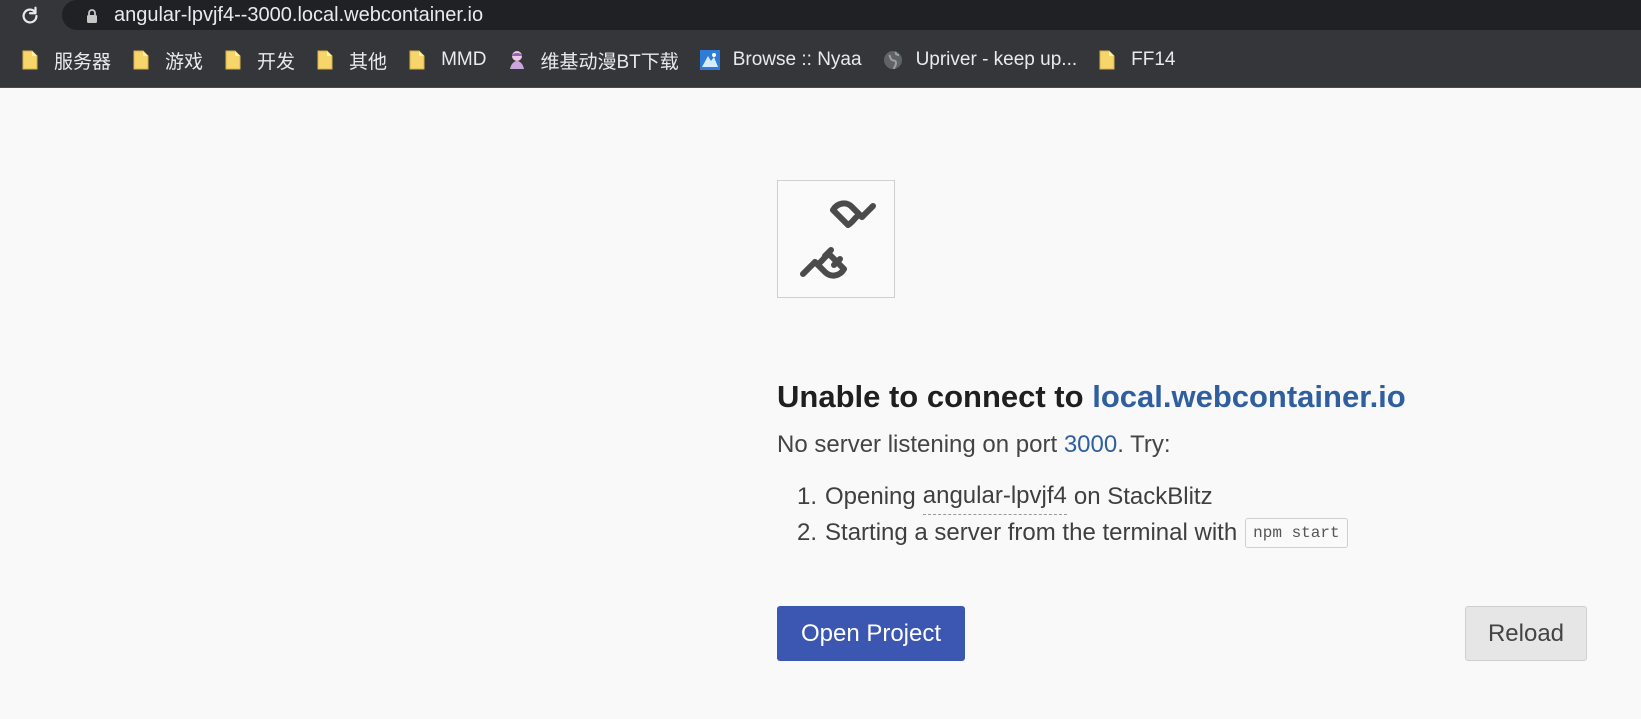 Image resolution: width=1641 pixels, height=719 pixels. Describe the element at coordinates (517, 60) in the screenshot. I see `anime-site-icon` at that location.